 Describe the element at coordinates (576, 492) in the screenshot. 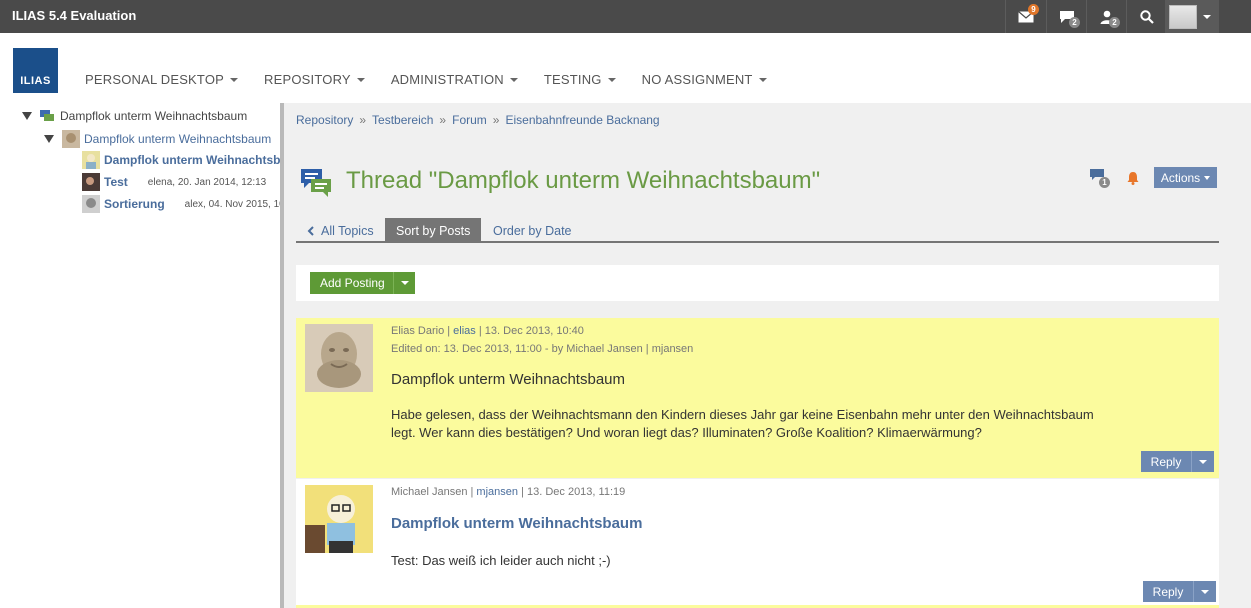

I see `post-date: 13. Dec 2013, 11:19` at that location.